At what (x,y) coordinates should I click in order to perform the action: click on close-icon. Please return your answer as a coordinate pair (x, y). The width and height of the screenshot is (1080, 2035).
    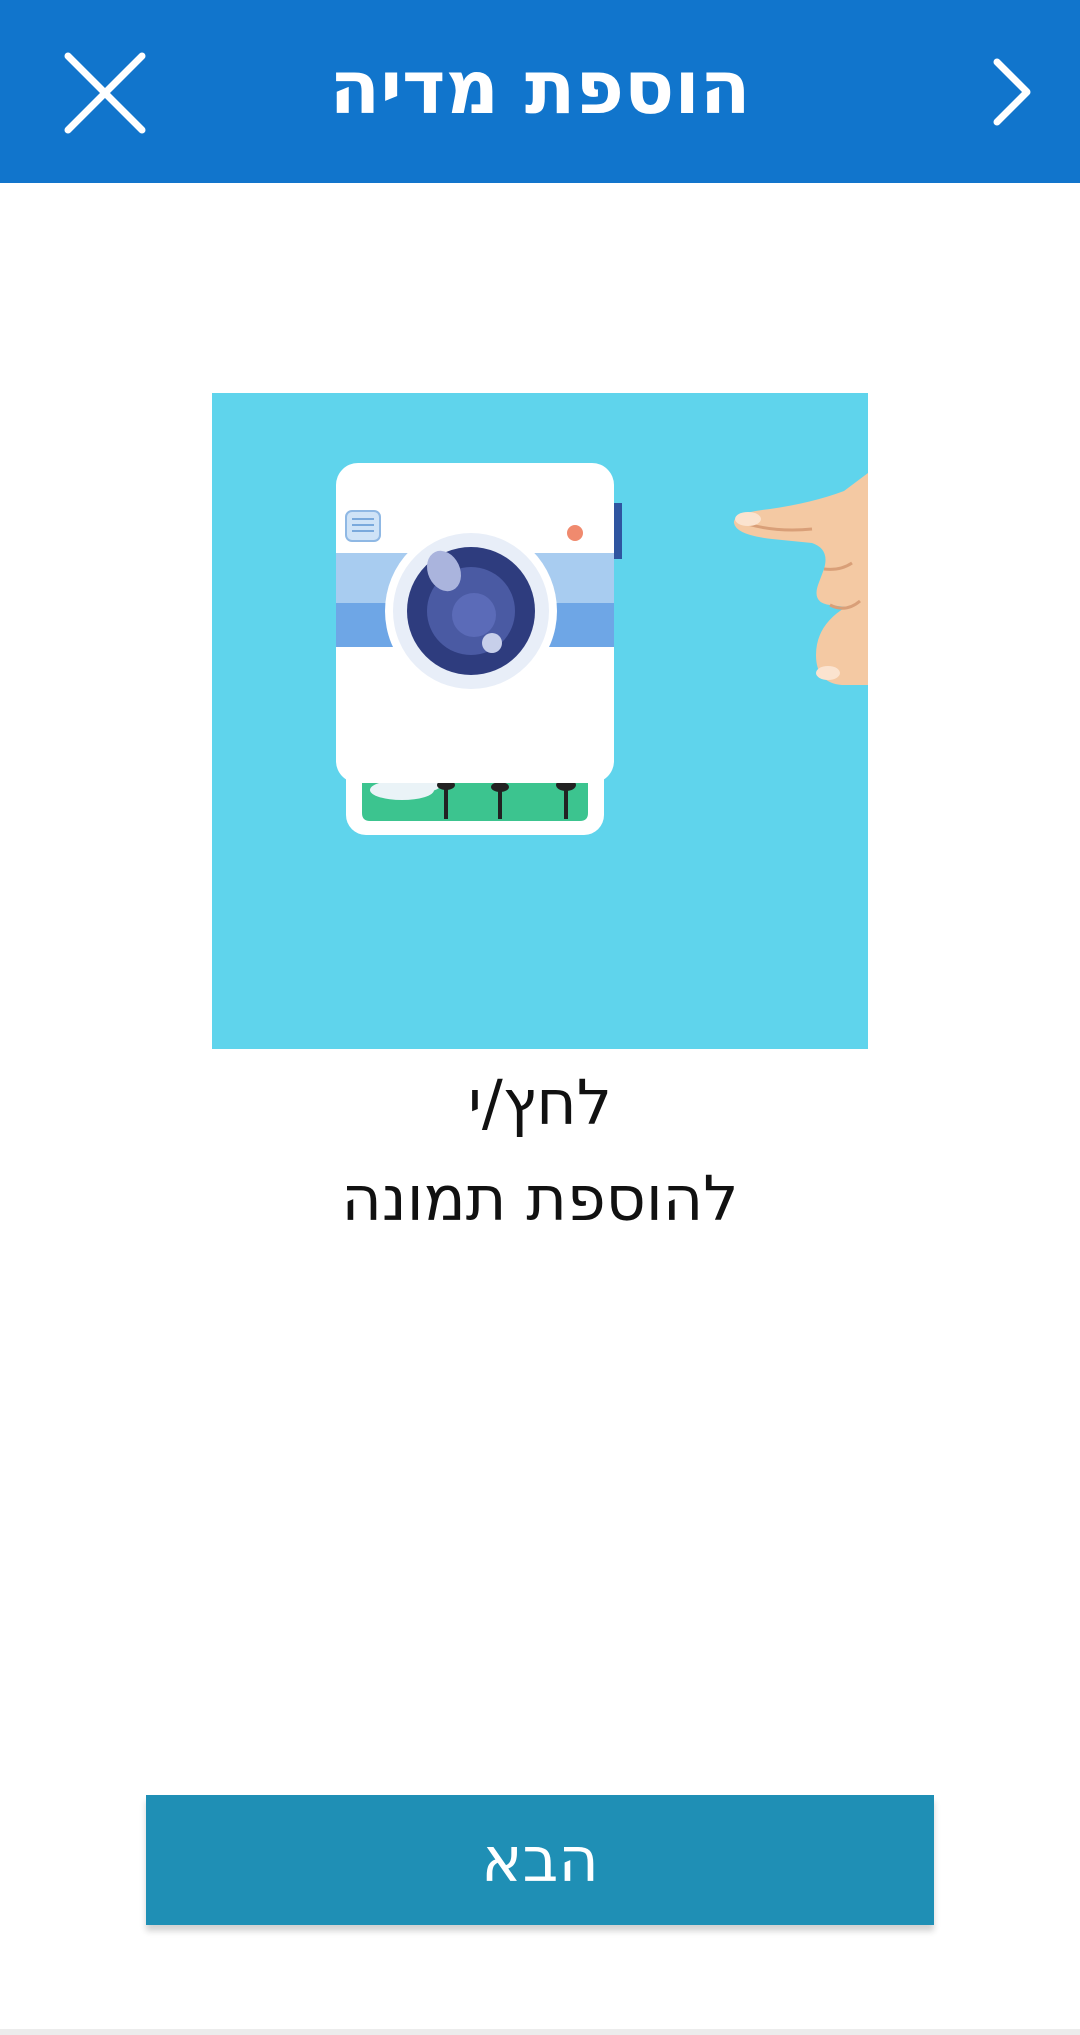
    Looking at the image, I should click on (105, 93).